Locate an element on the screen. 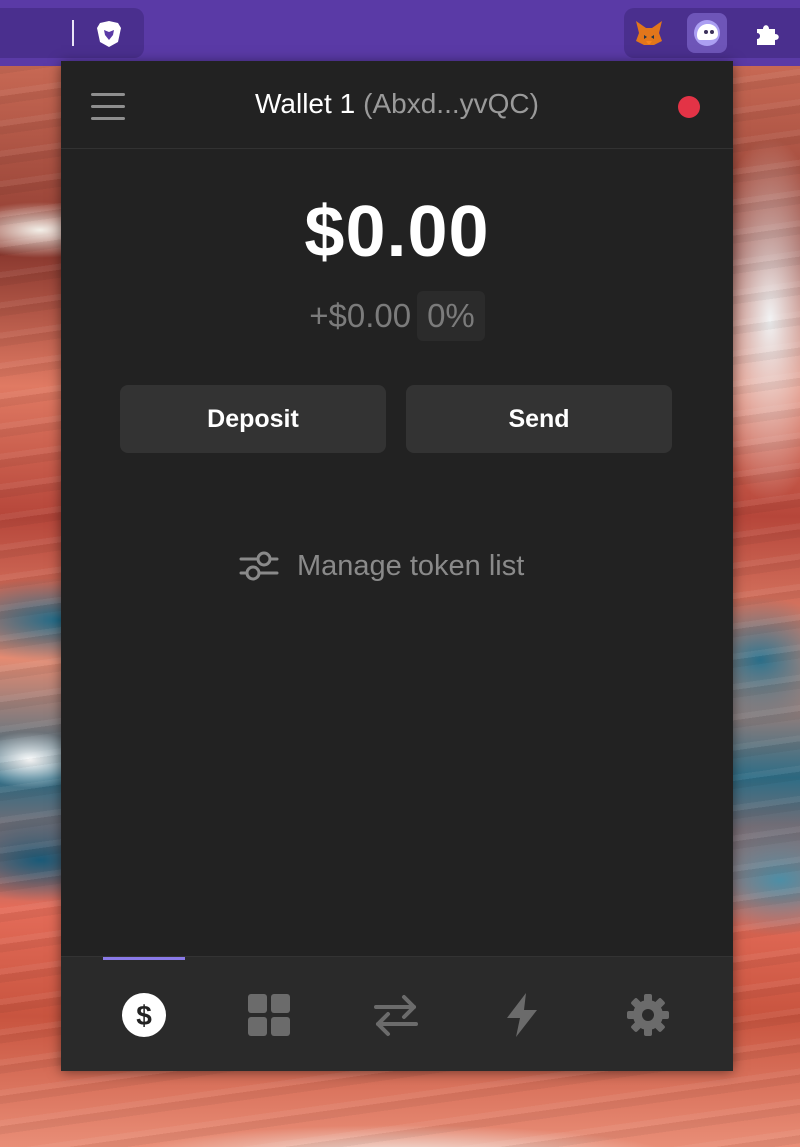  lightning-icon is located at coordinates (522, 1015).